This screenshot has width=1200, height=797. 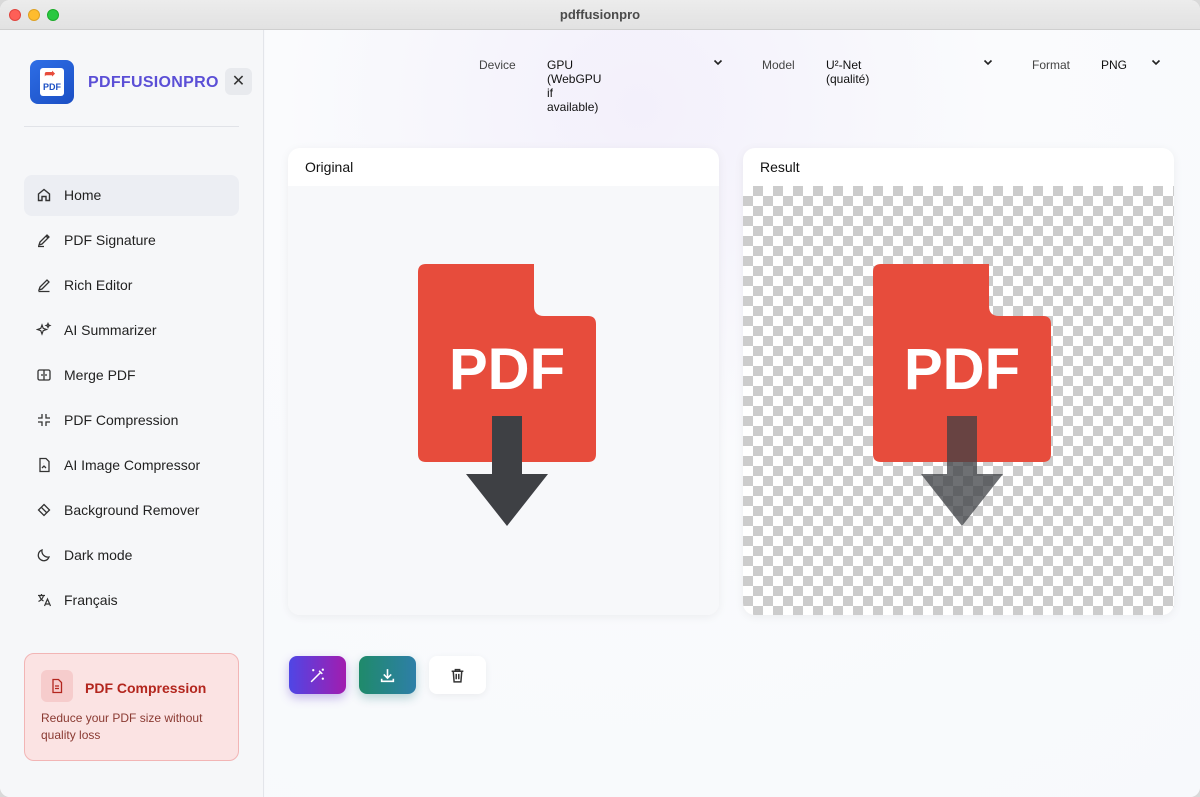 What do you see at coordinates (153, 82) in the screenshot?
I see `brand-name: PDFFUSIONPRO` at bounding box center [153, 82].